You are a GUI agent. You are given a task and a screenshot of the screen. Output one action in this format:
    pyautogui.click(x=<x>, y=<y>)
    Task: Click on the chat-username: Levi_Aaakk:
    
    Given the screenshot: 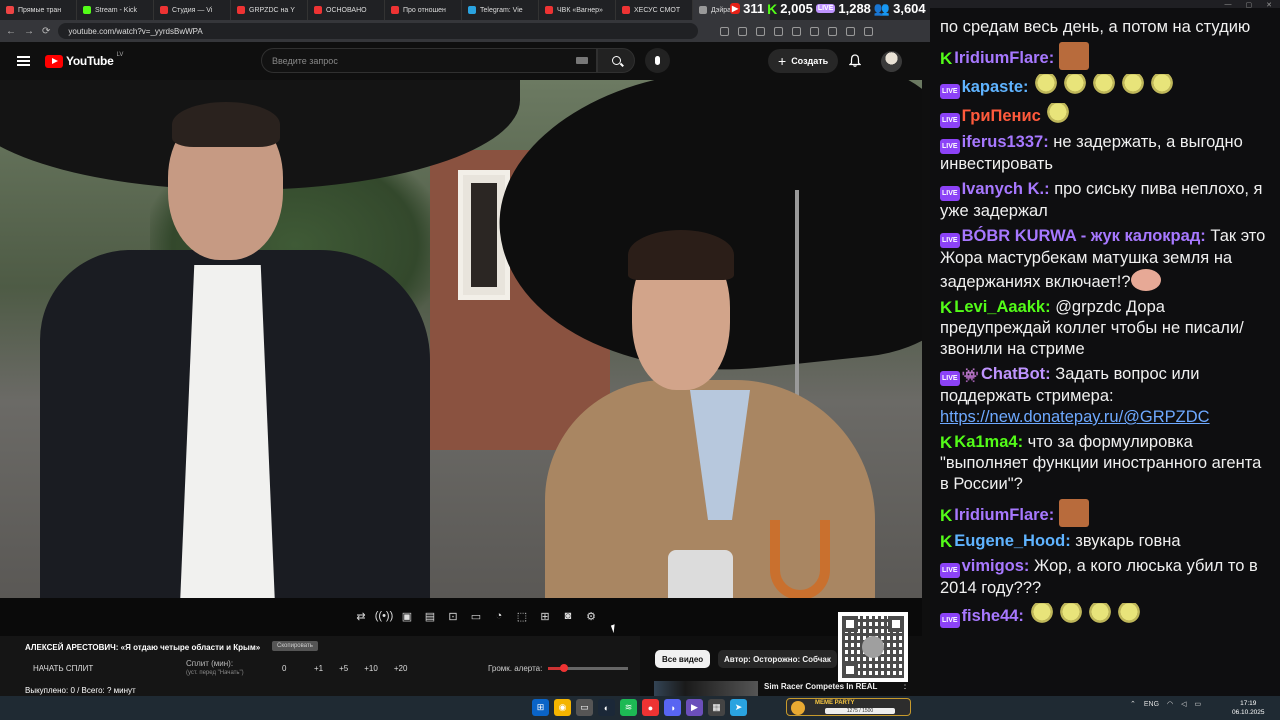 What is the action you would take?
    pyautogui.click(x=1002, y=307)
    